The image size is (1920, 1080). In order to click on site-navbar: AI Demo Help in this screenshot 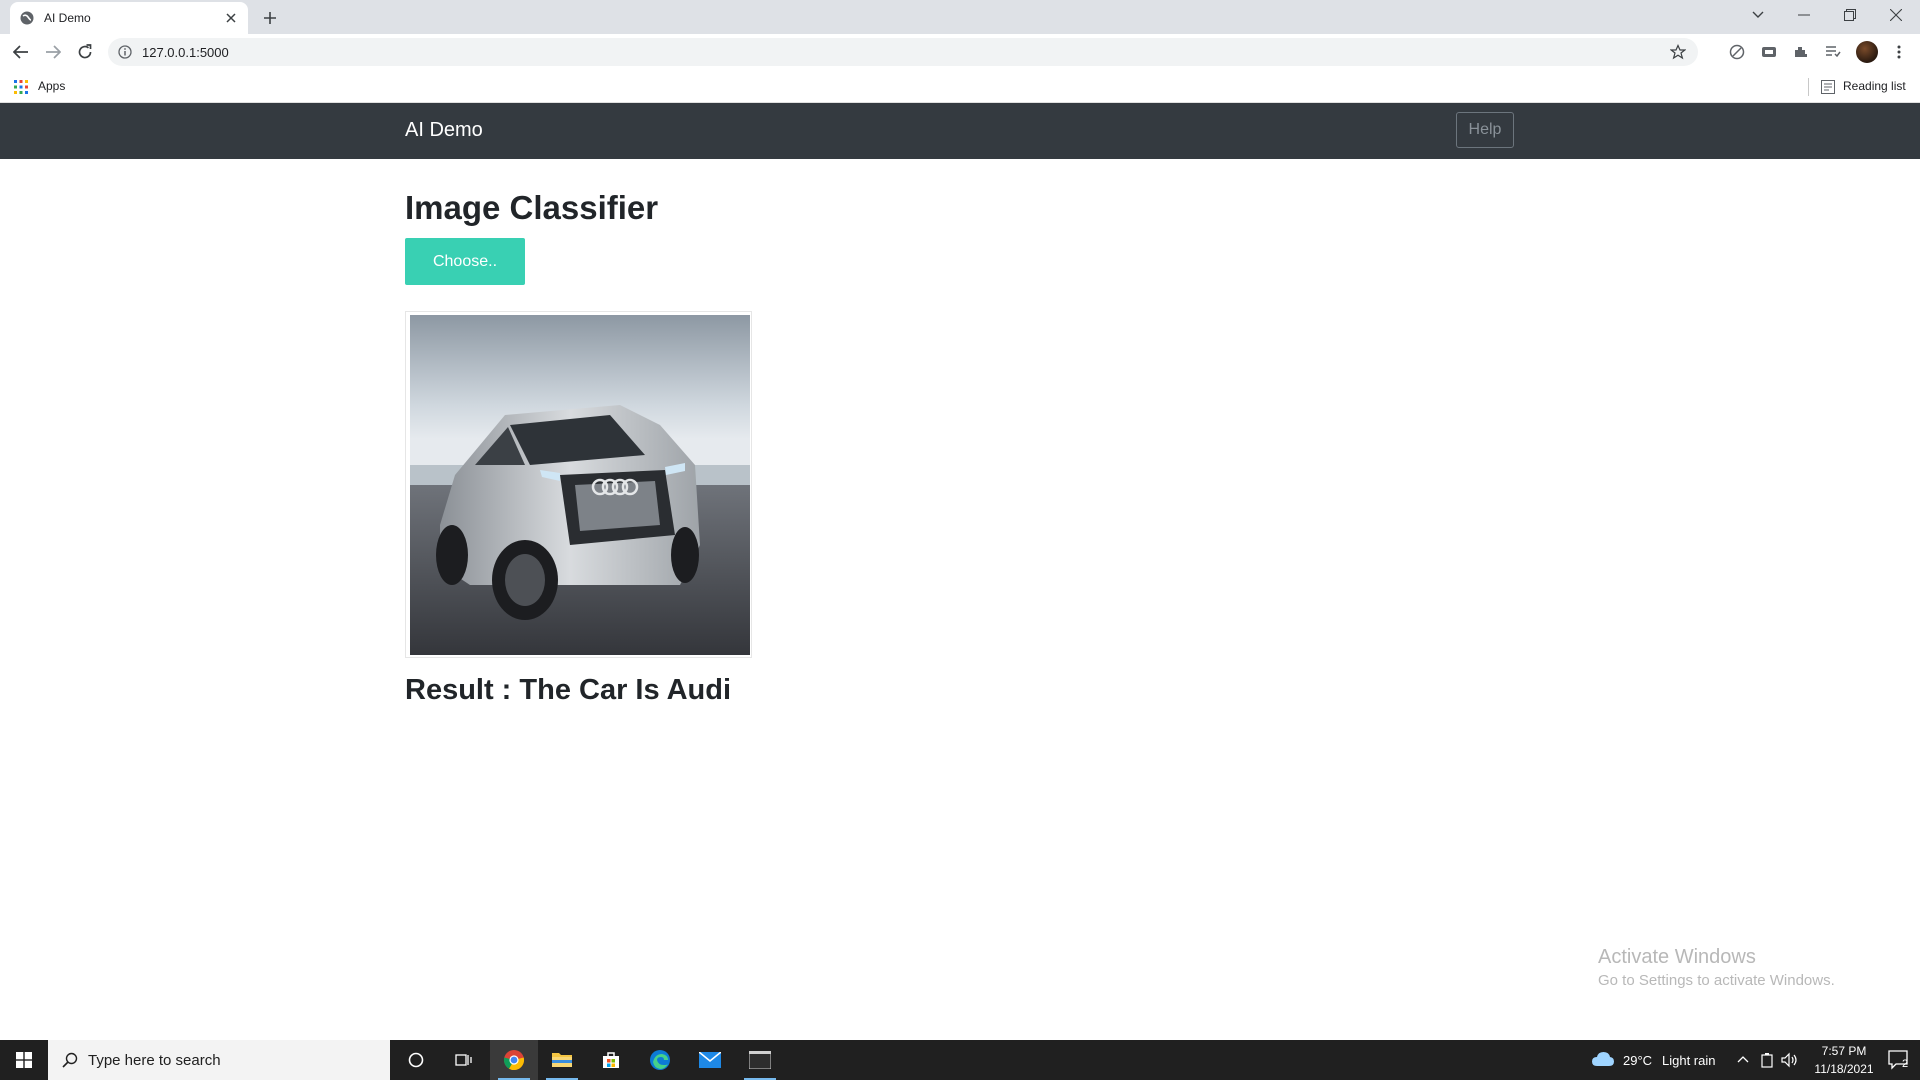, I will do `click(960, 131)`.